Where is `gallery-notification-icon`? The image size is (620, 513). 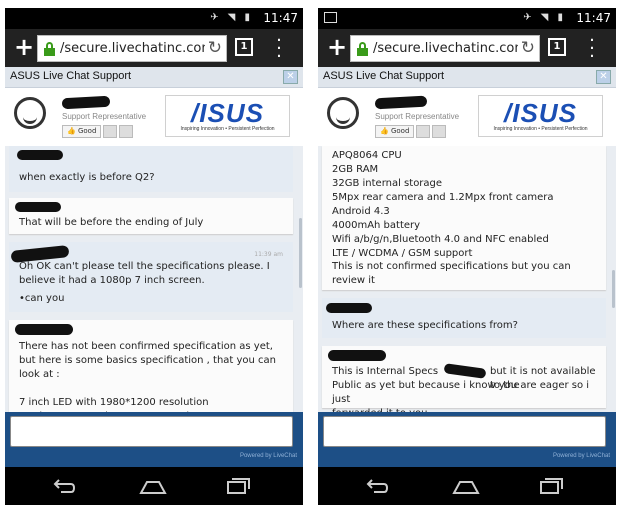 gallery-notification-icon is located at coordinates (330, 17).